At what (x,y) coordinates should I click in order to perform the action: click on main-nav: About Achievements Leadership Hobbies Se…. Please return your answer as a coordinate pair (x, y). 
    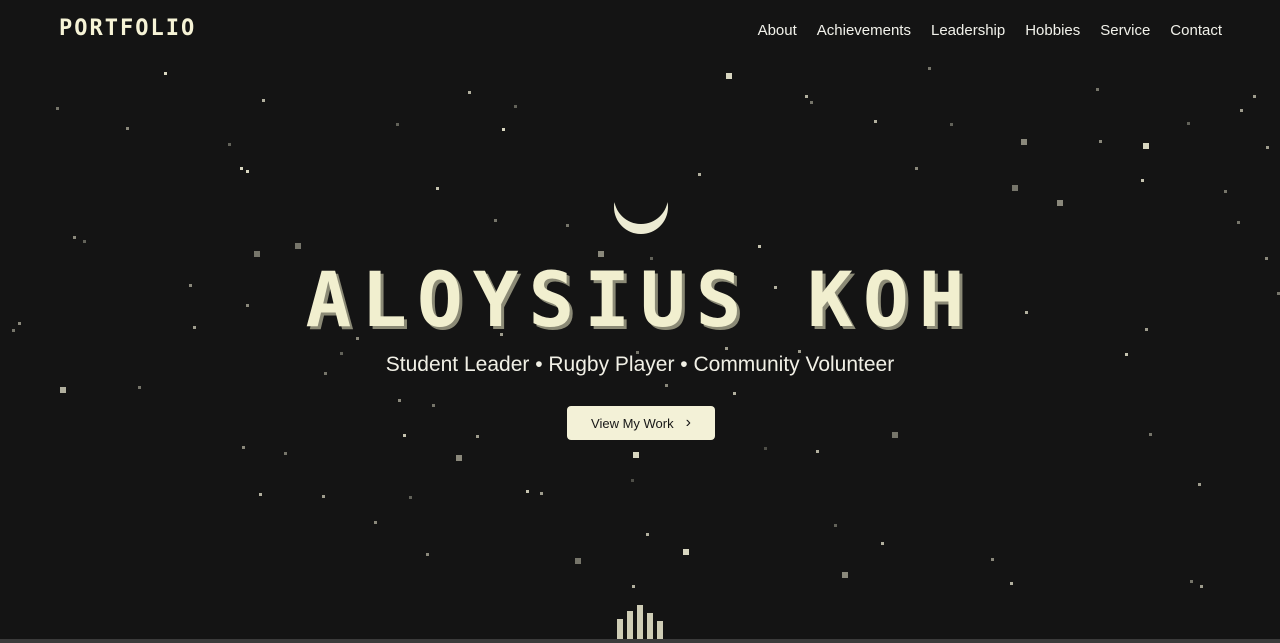
    Looking at the image, I should click on (990, 30).